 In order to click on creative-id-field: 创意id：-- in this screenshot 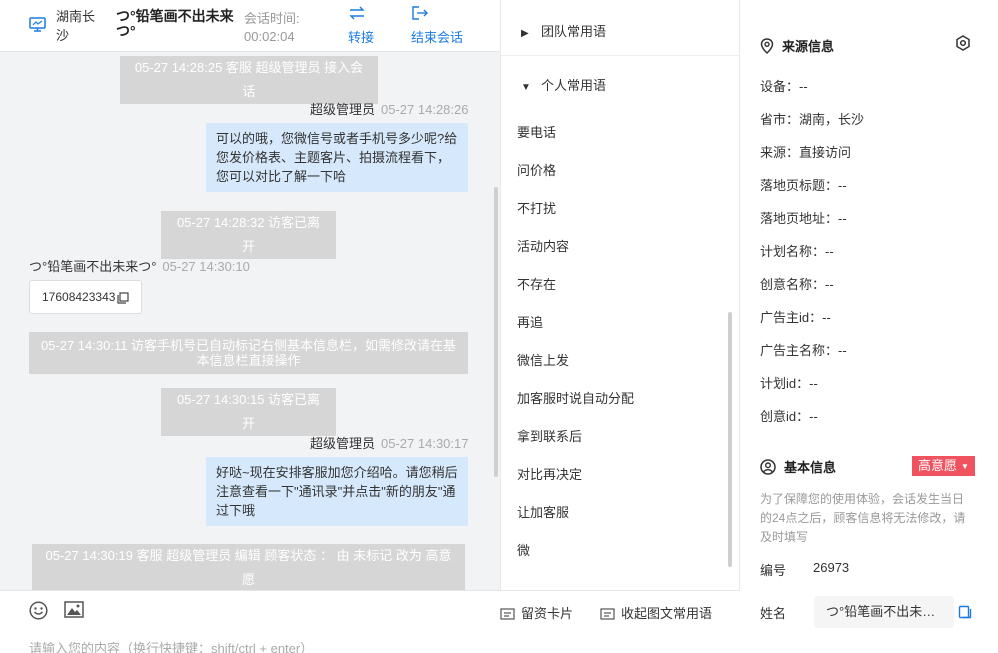, I will do `click(789, 416)`.